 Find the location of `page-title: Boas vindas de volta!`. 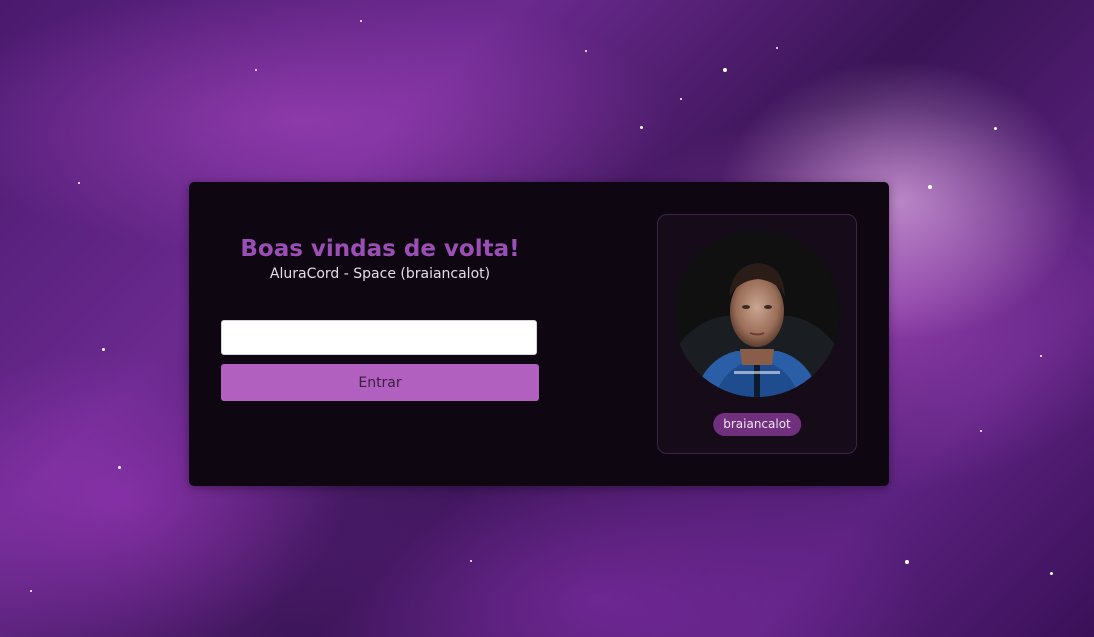

page-title: Boas vindas de volta! is located at coordinates (380, 249).